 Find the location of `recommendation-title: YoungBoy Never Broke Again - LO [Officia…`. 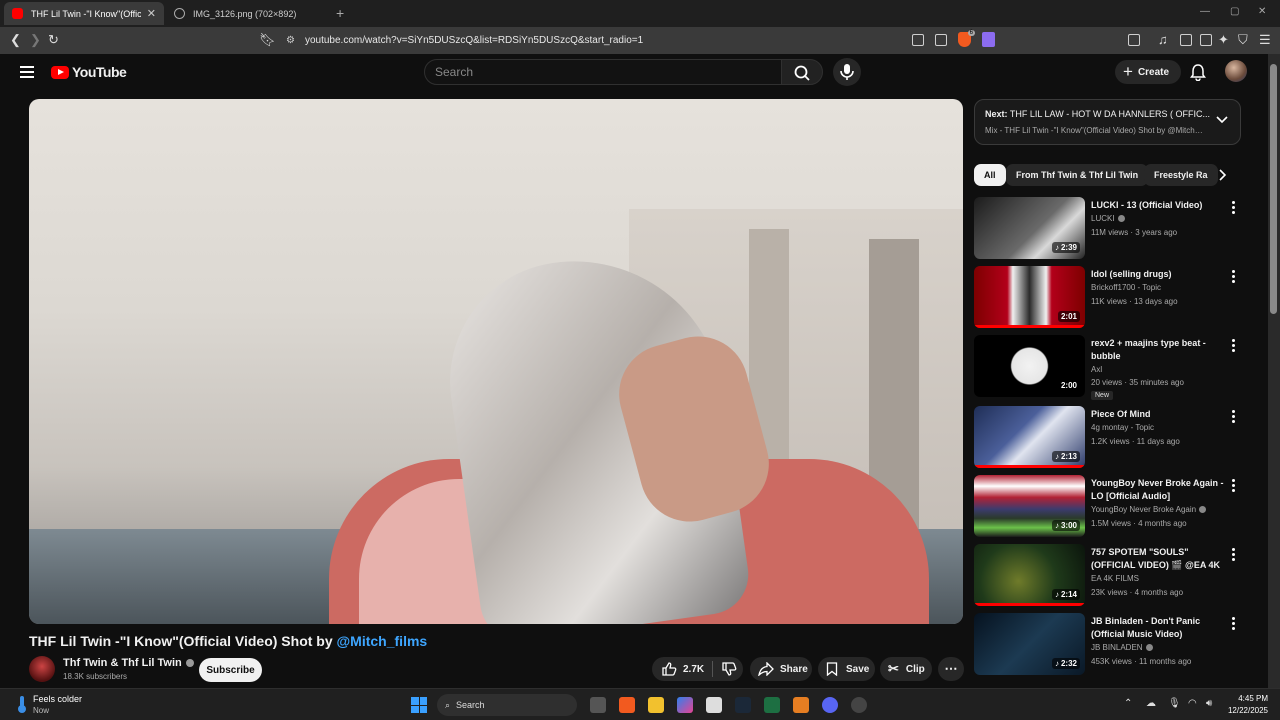

recommendation-title: YoungBoy Never Broke Again - LO [Officia… is located at coordinates (1158, 490).